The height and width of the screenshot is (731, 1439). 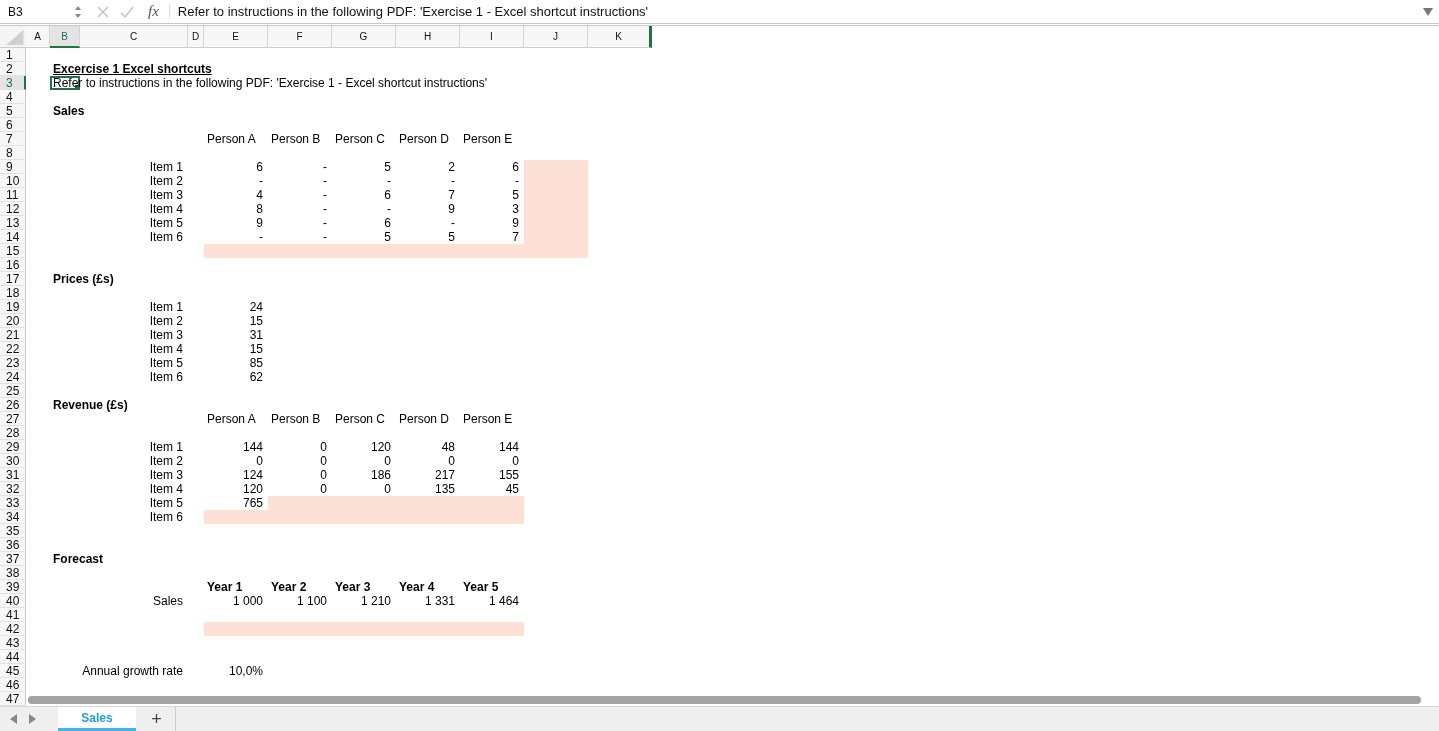 What do you see at coordinates (428, 37) in the screenshot?
I see `column-header: H` at bounding box center [428, 37].